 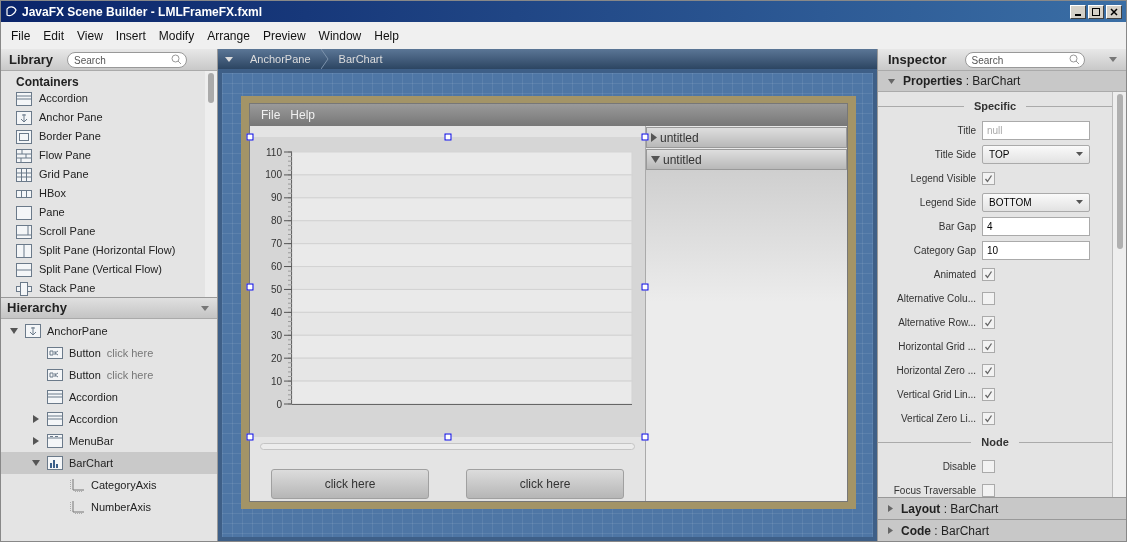 What do you see at coordinates (324, 59) in the screenshot?
I see `chevron-icon` at bounding box center [324, 59].